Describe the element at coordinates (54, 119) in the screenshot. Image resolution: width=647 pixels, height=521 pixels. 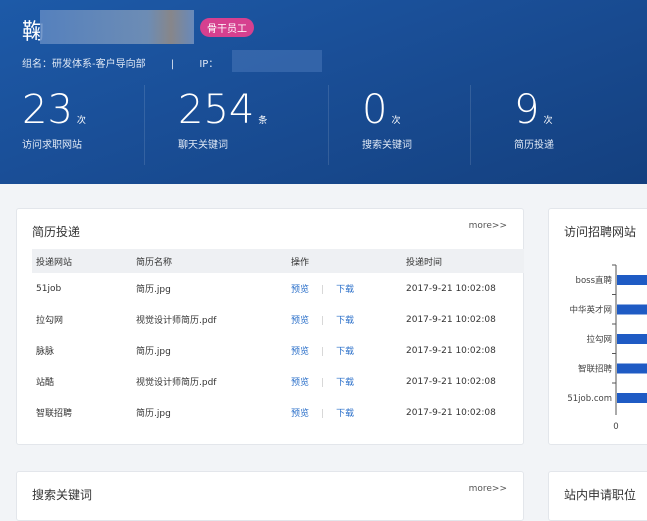
I see `stat-visits: 23 次访问求职网站` at that location.